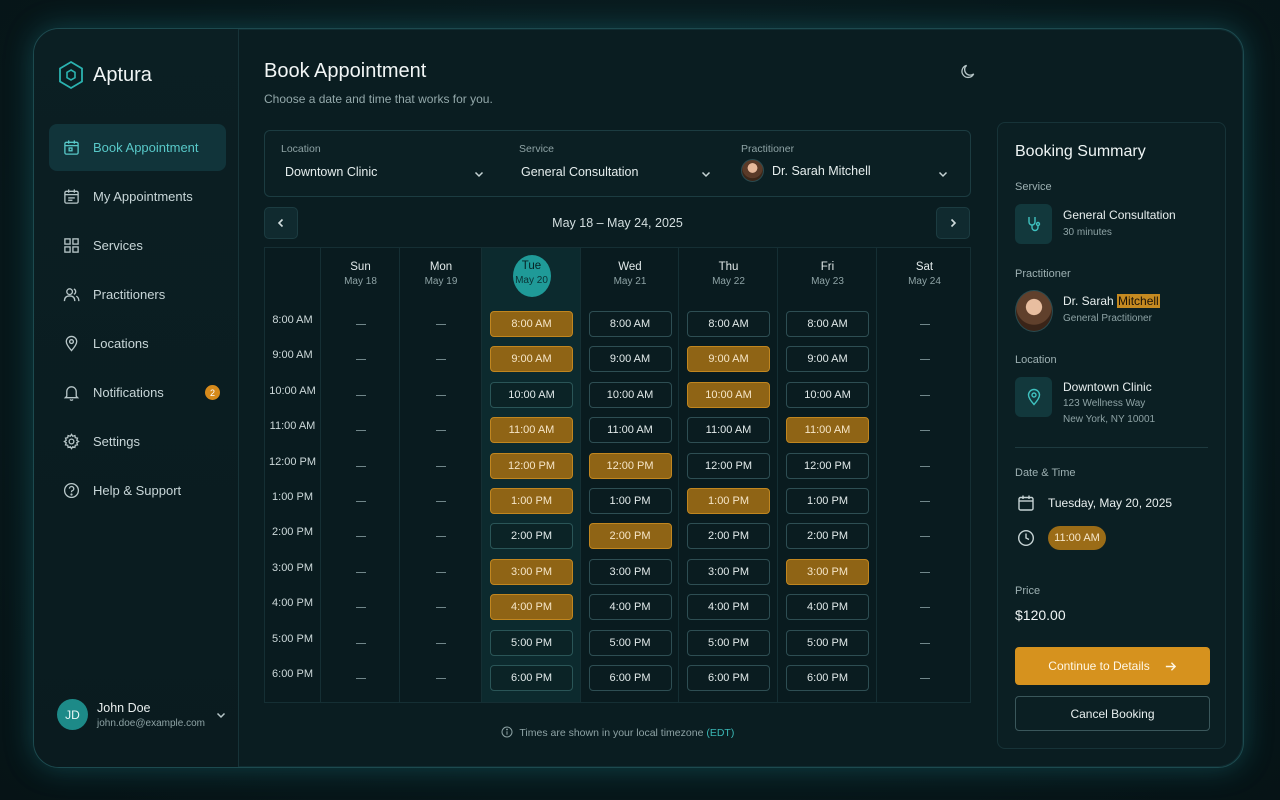 The image size is (1280, 800). Describe the element at coordinates (728, 277) in the screenshot. I see `day-header-thu: Thu May 22` at that location.